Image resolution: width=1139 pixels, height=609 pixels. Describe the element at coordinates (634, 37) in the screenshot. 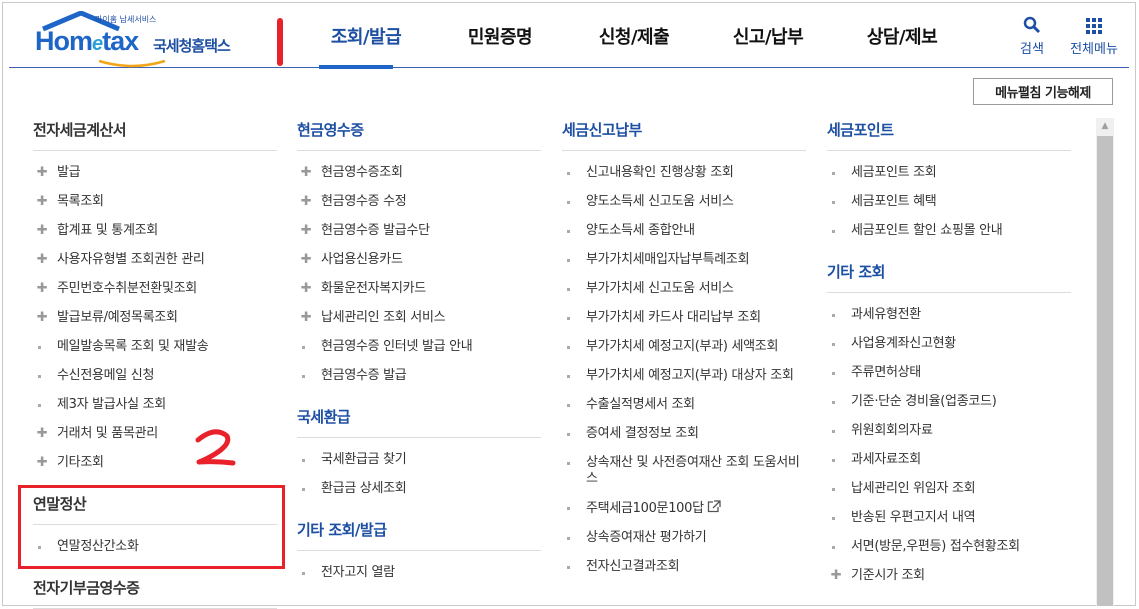

I see `nav-tab-application: 신청/제출` at that location.